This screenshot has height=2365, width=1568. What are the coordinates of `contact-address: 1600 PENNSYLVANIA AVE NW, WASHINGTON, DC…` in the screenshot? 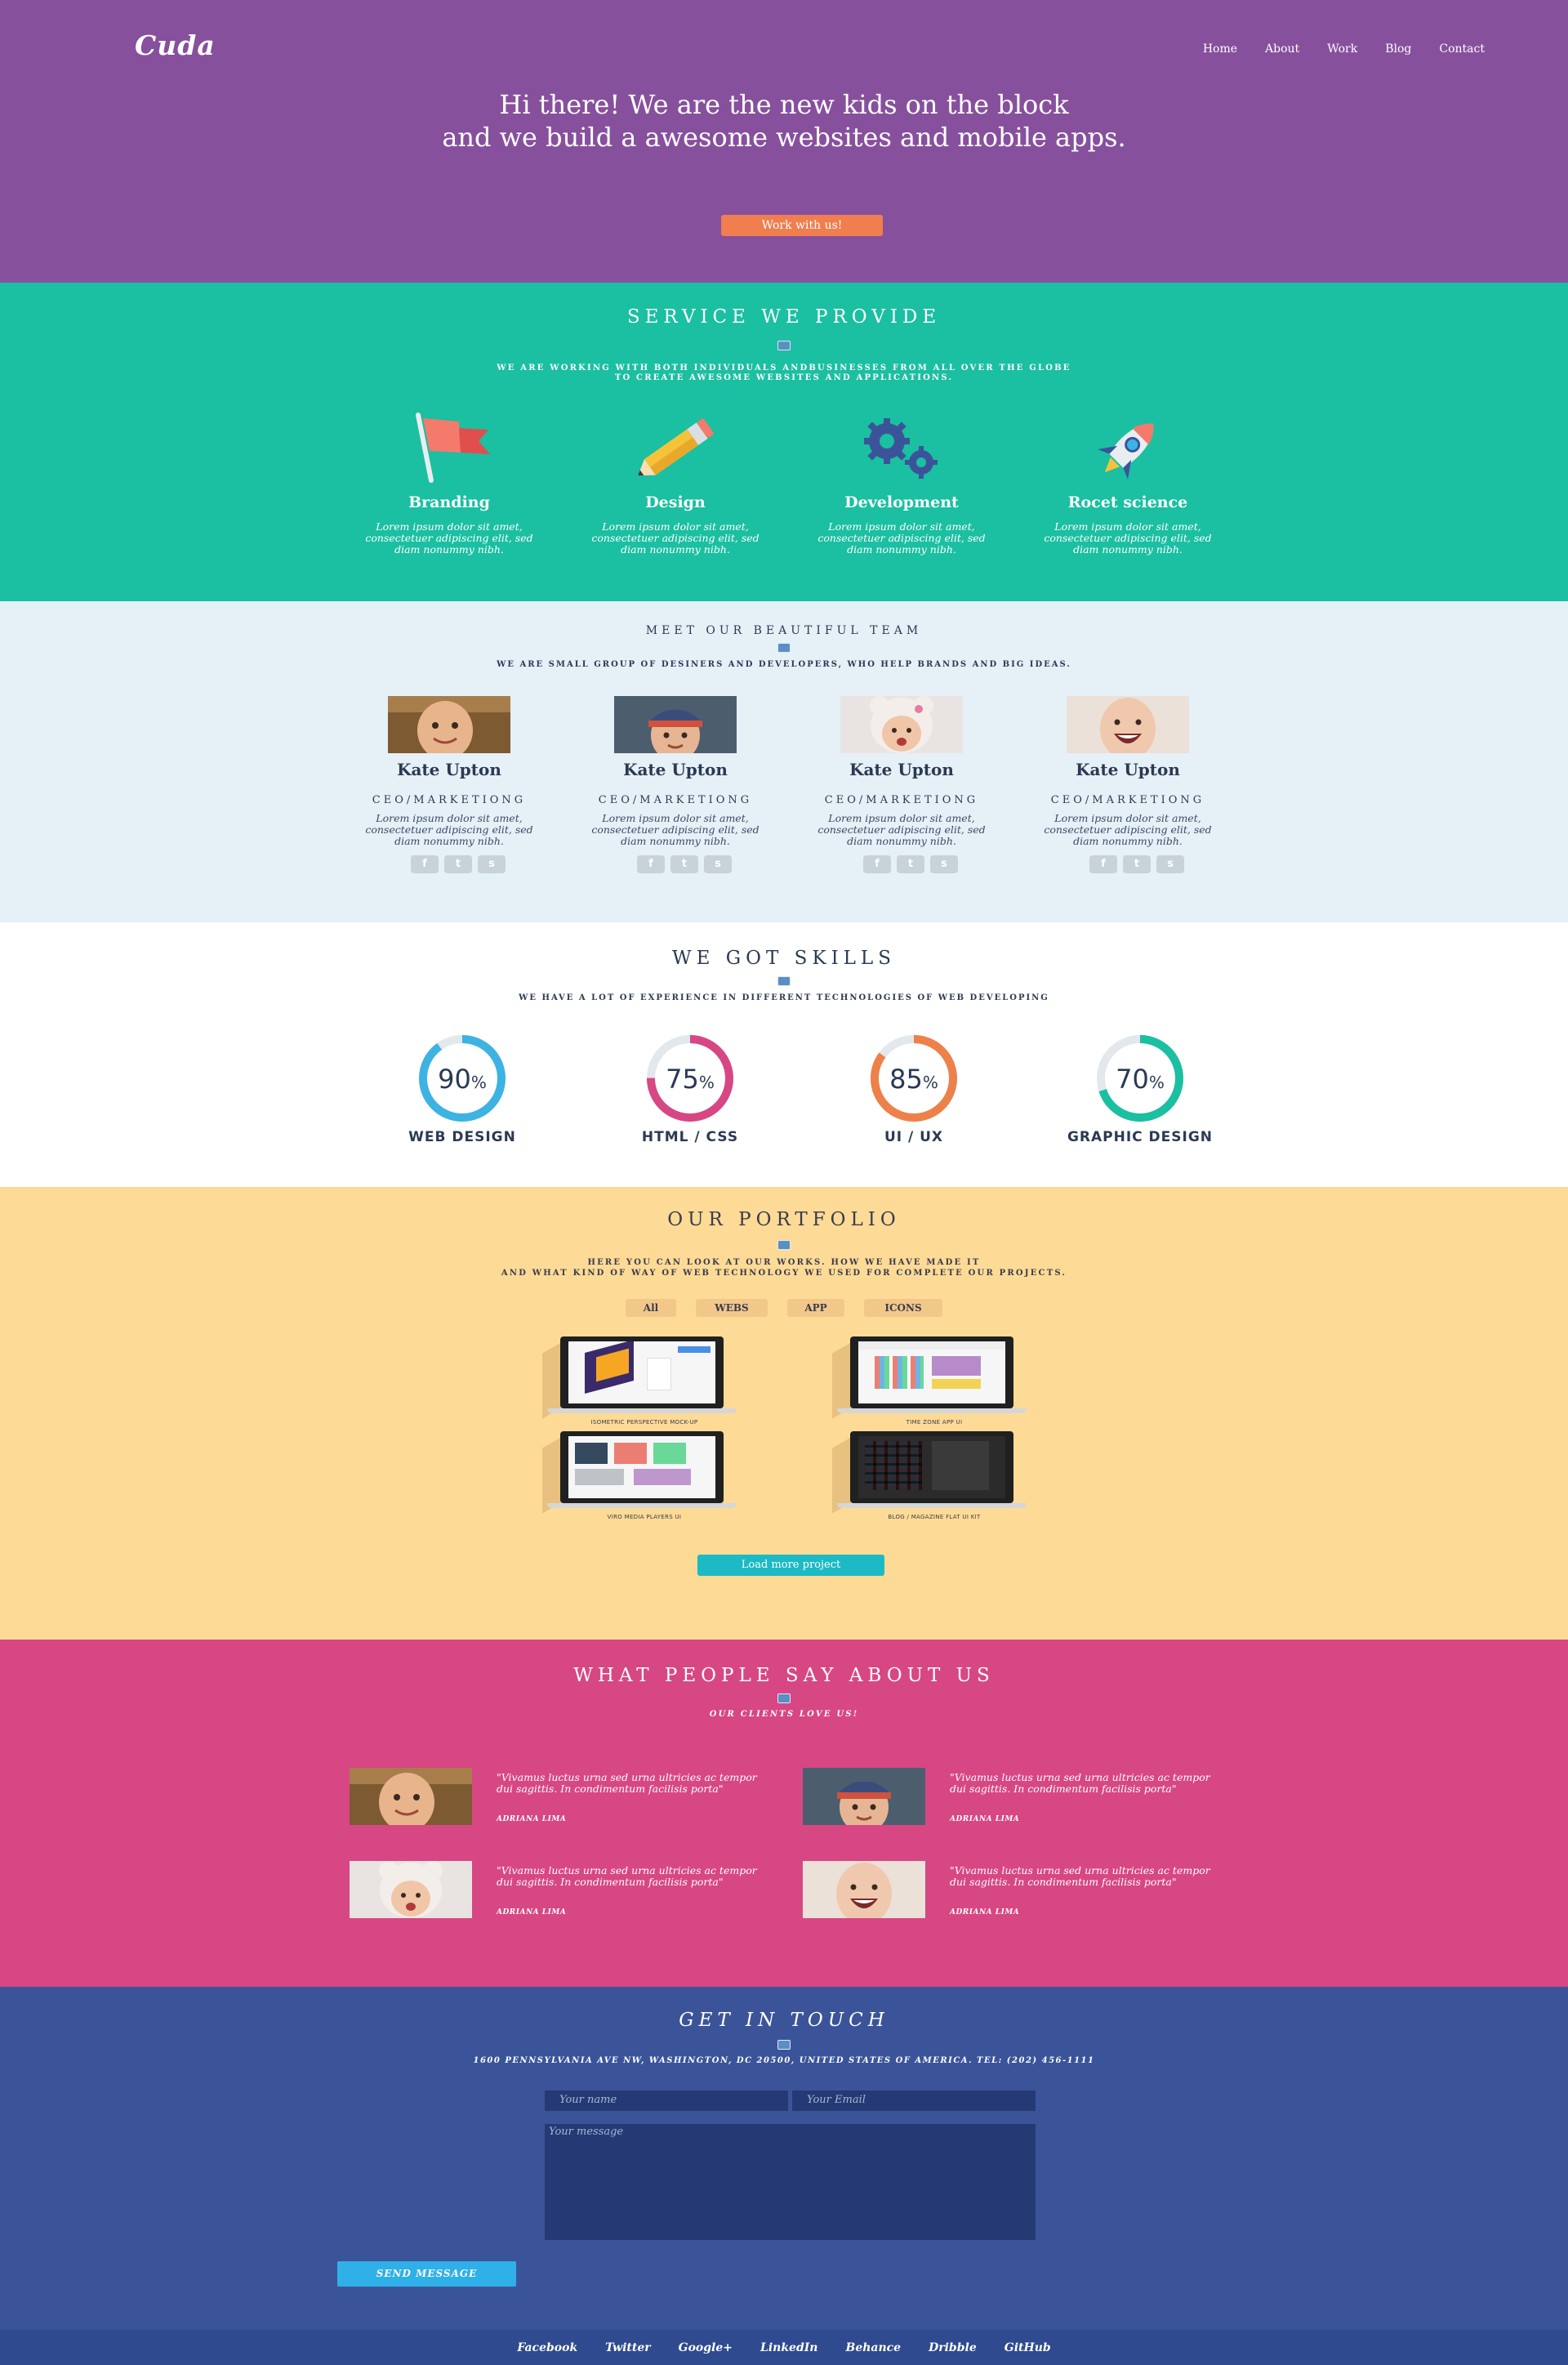 It's located at (784, 2061).